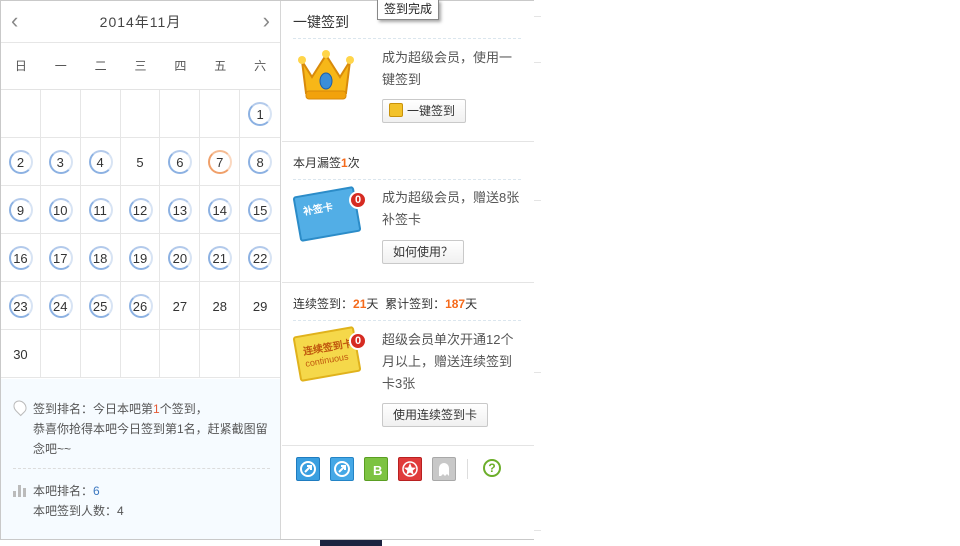  I want to click on calendar-day-cell: 12, so click(141, 210).